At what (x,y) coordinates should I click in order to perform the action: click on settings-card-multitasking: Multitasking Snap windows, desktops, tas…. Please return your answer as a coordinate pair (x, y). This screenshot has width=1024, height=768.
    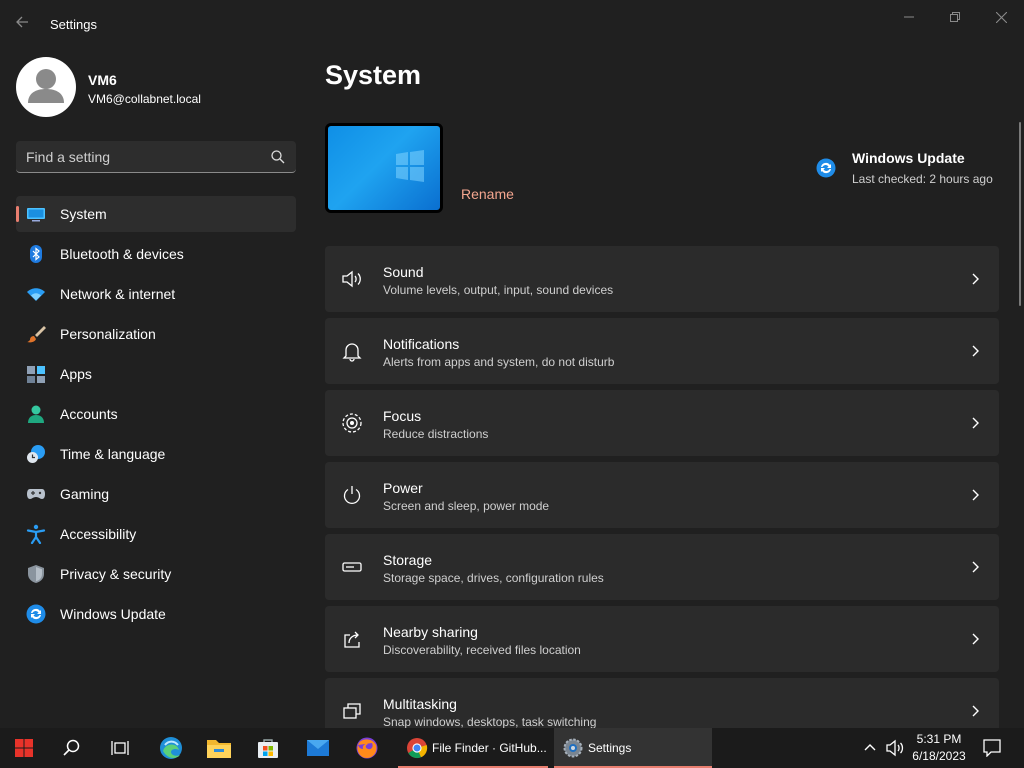
    Looking at the image, I should click on (662, 703).